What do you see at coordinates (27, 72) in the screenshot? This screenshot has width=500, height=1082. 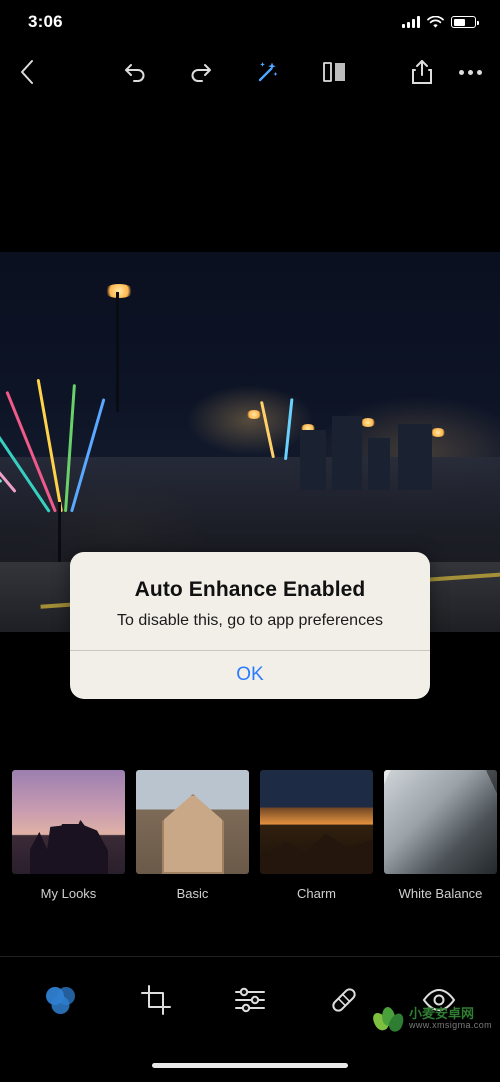 I see `chevron-left-icon` at bounding box center [27, 72].